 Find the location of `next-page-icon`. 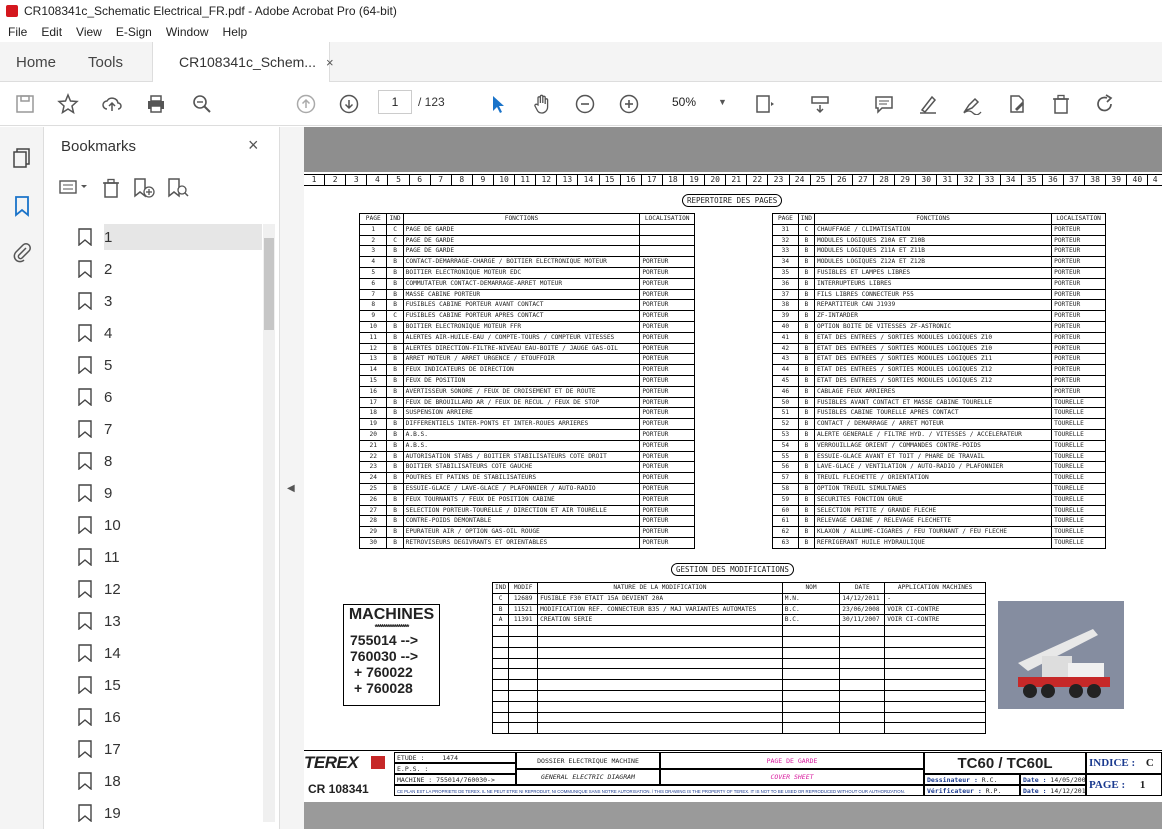

next-page-icon is located at coordinates (349, 104).